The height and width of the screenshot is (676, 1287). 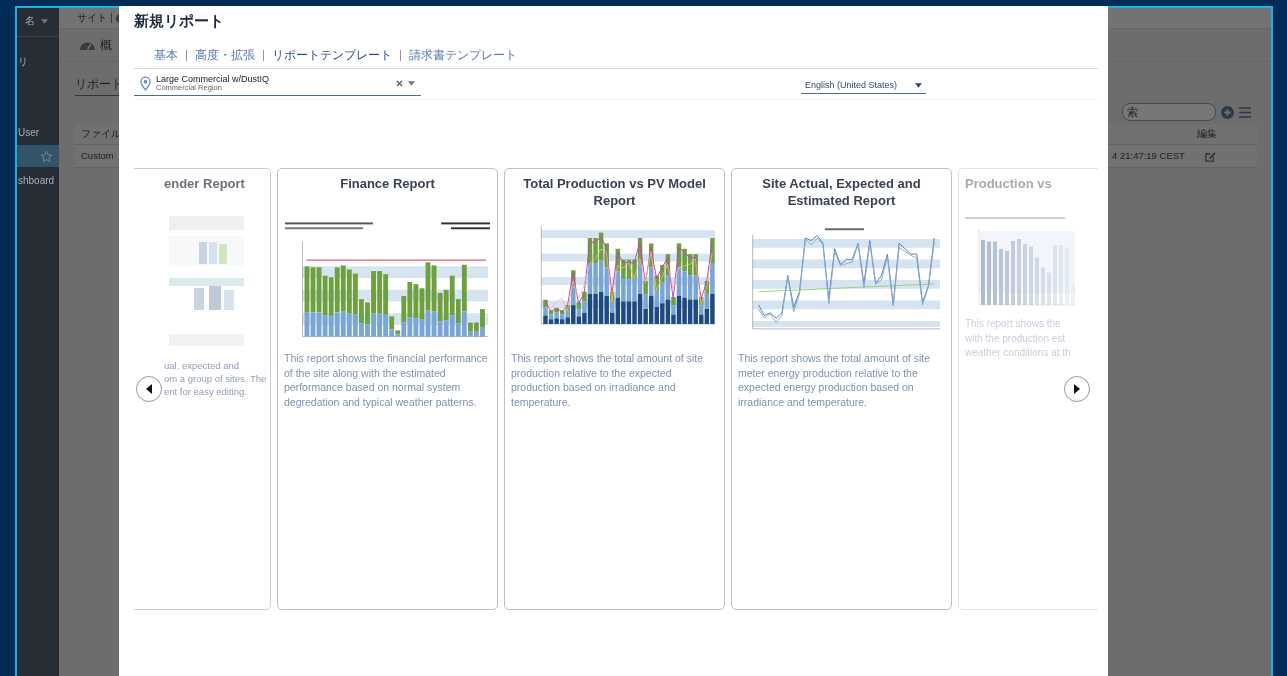 What do you see at coordinates (463, 55) in the screenshot?
I see `tab: 請求書テンプレート` at bounding box center [463, 55].